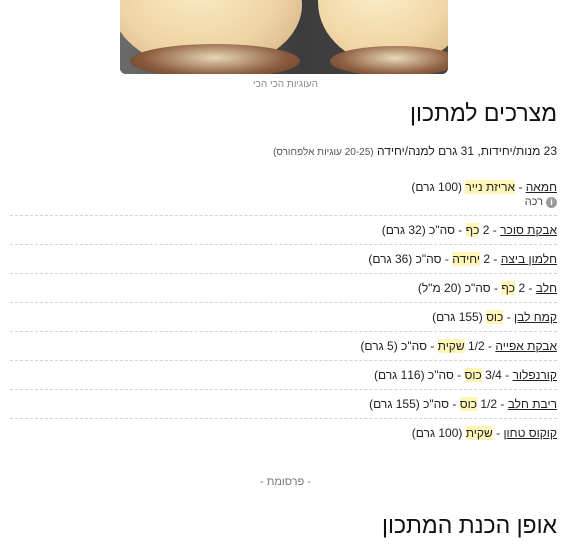 This screenshot has height=552, width=571. I want to click on ingredient-item: חמאה - אריזת נייר (100 גרם) iרכה, so click(283, 197).